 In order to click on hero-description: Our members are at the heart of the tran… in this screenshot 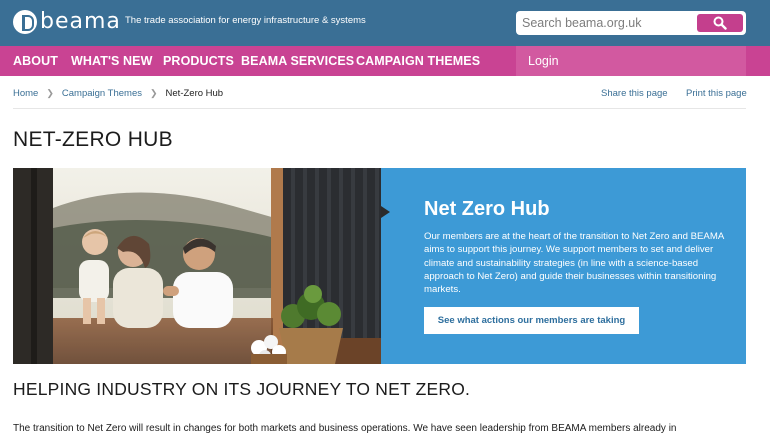, I will do `click(574, 263)`.